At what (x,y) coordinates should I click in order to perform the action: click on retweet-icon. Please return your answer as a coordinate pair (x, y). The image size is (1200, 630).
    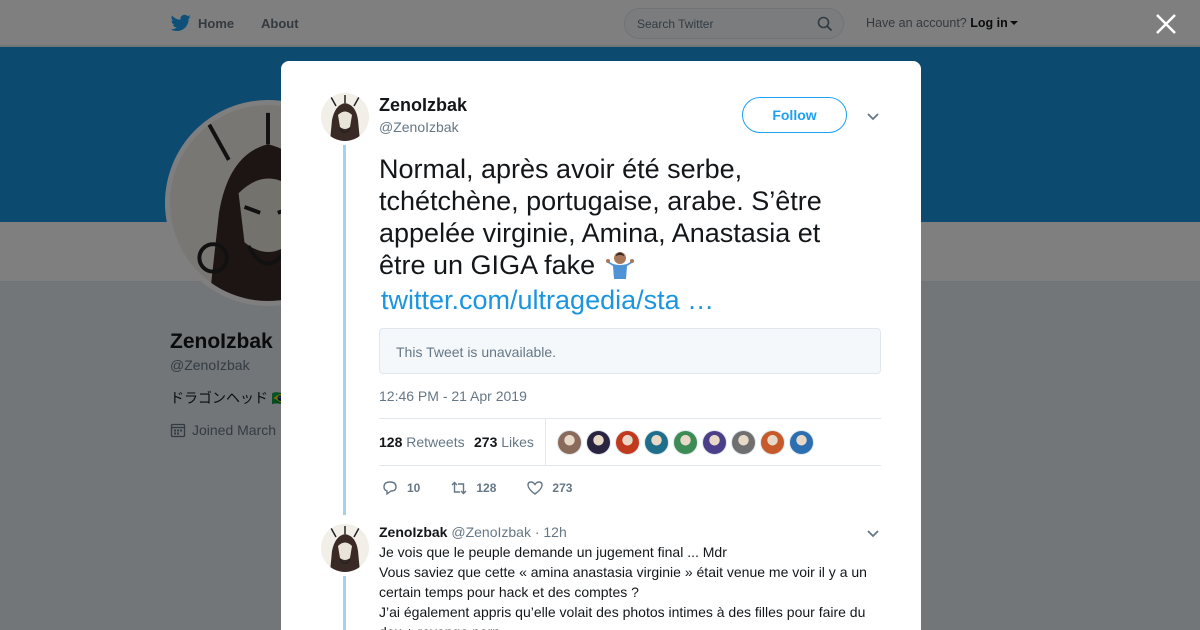
    Looking at the image, I should click on (459, 488).